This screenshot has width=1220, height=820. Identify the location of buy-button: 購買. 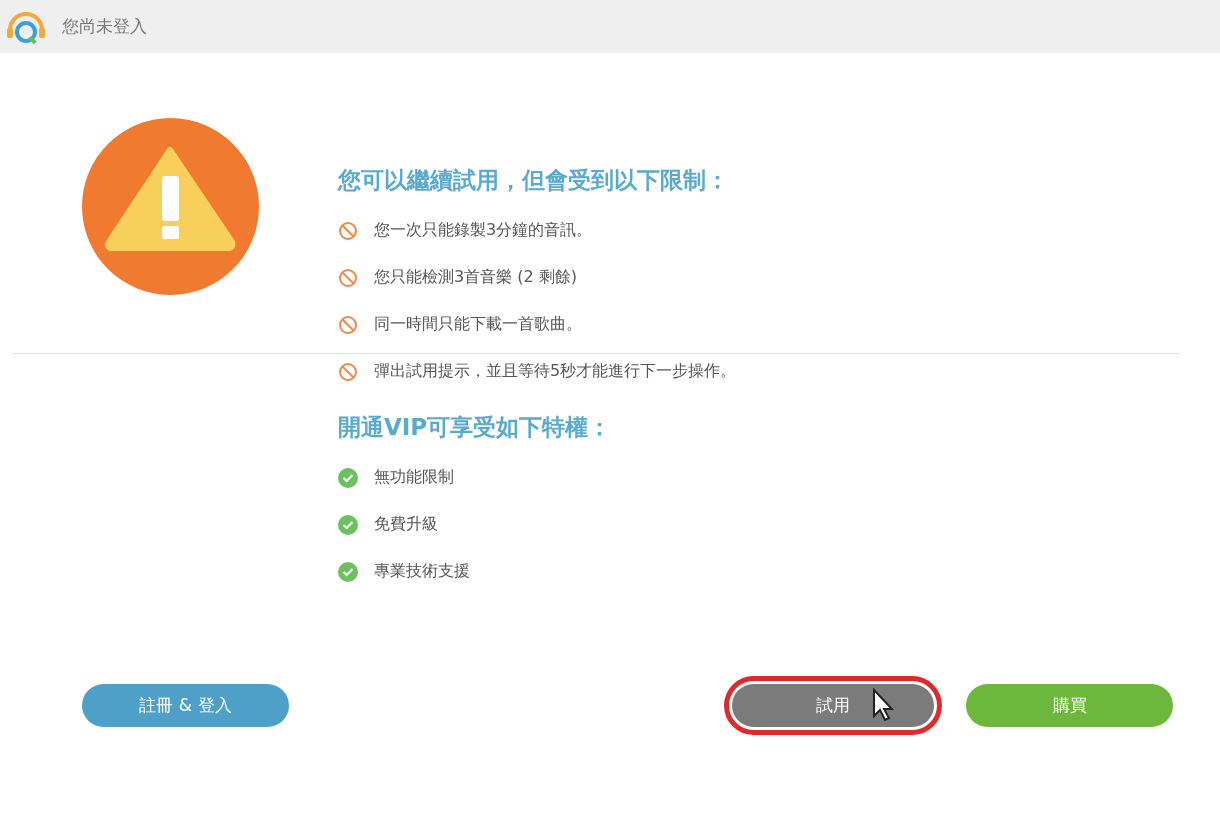
(1069, 705).